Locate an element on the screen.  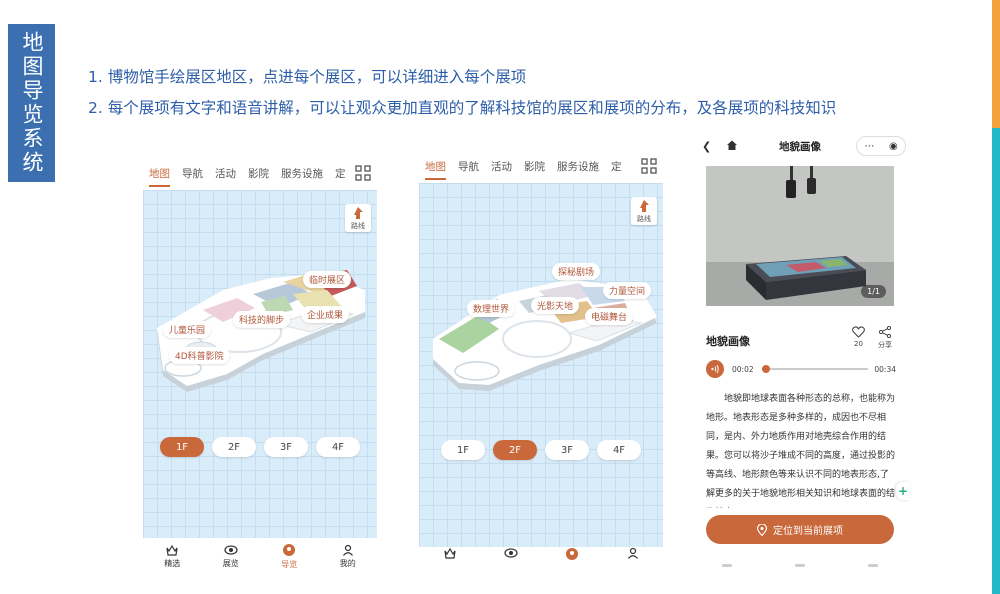
like-button: 20 is located at coordinates (858, 337).